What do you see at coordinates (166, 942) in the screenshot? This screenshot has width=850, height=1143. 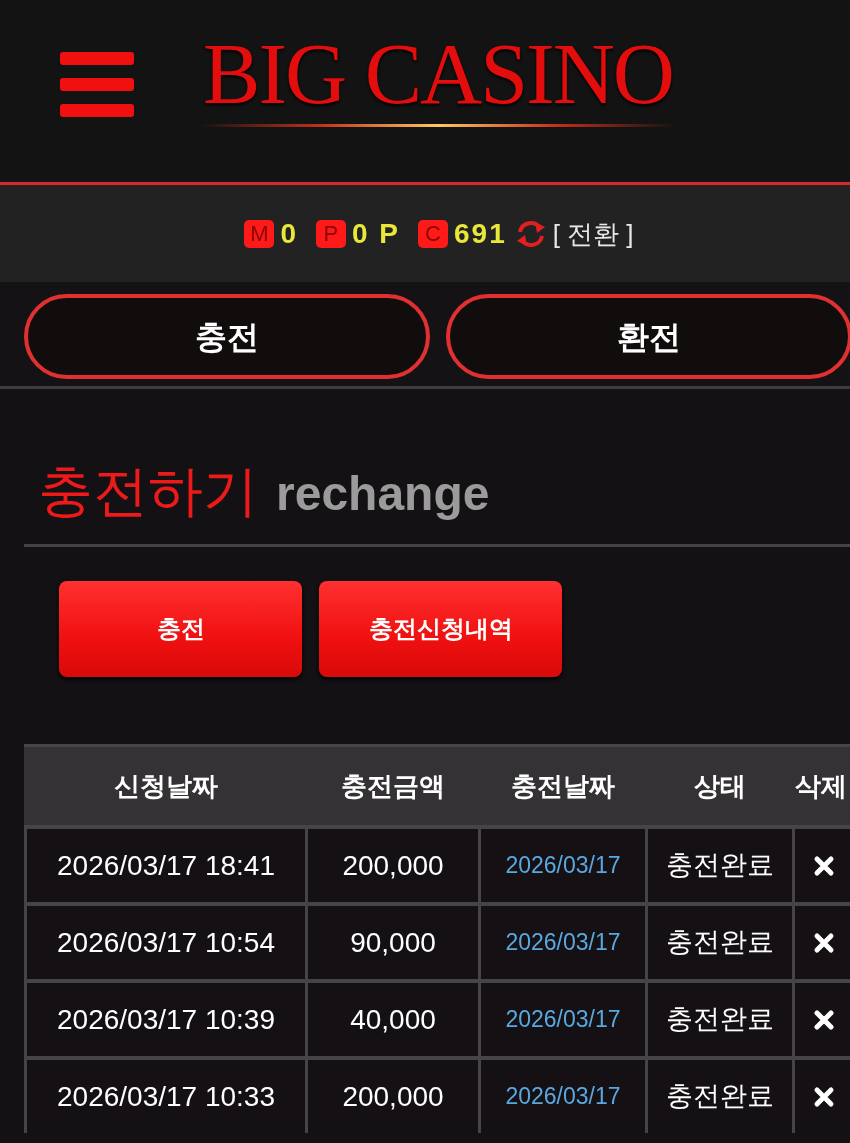 I see `table-cell: 2026/03/17 10:54` at bounding box center [166, 942].